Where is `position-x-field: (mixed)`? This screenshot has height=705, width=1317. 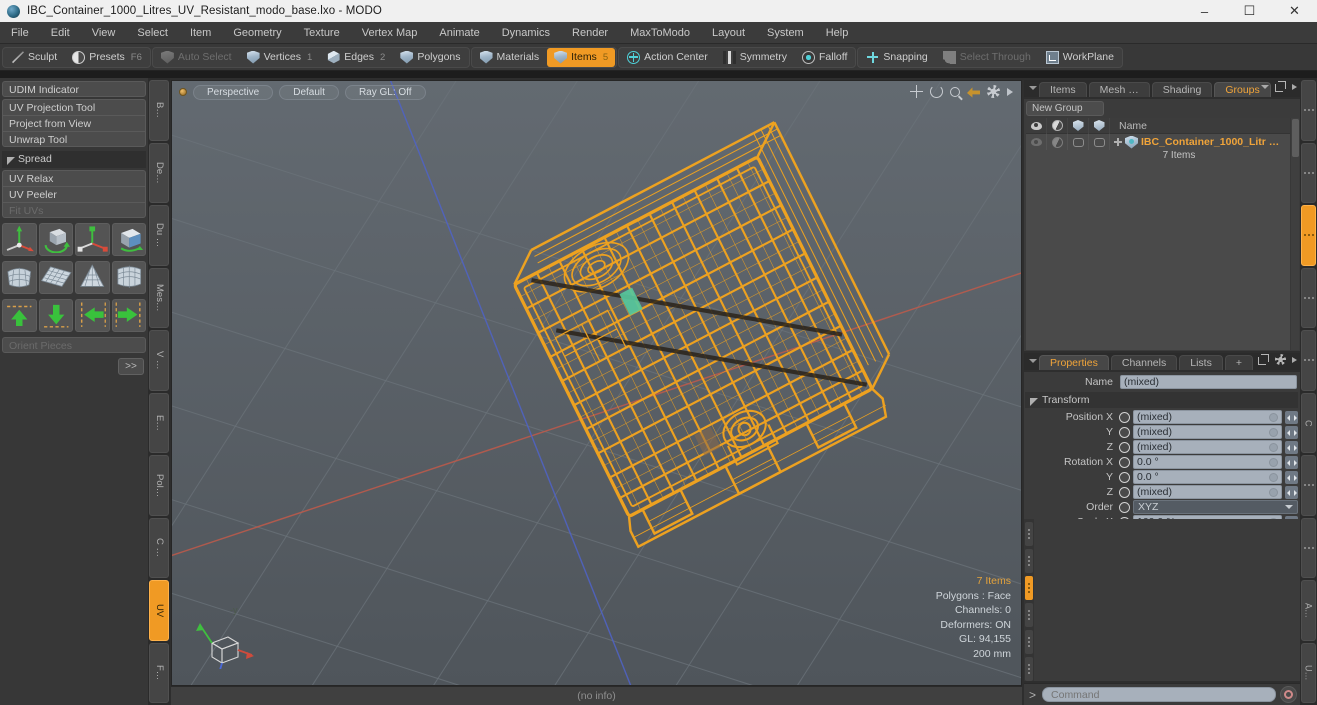 position-x-field: (mixed) is located at coordinates (1207, 417).